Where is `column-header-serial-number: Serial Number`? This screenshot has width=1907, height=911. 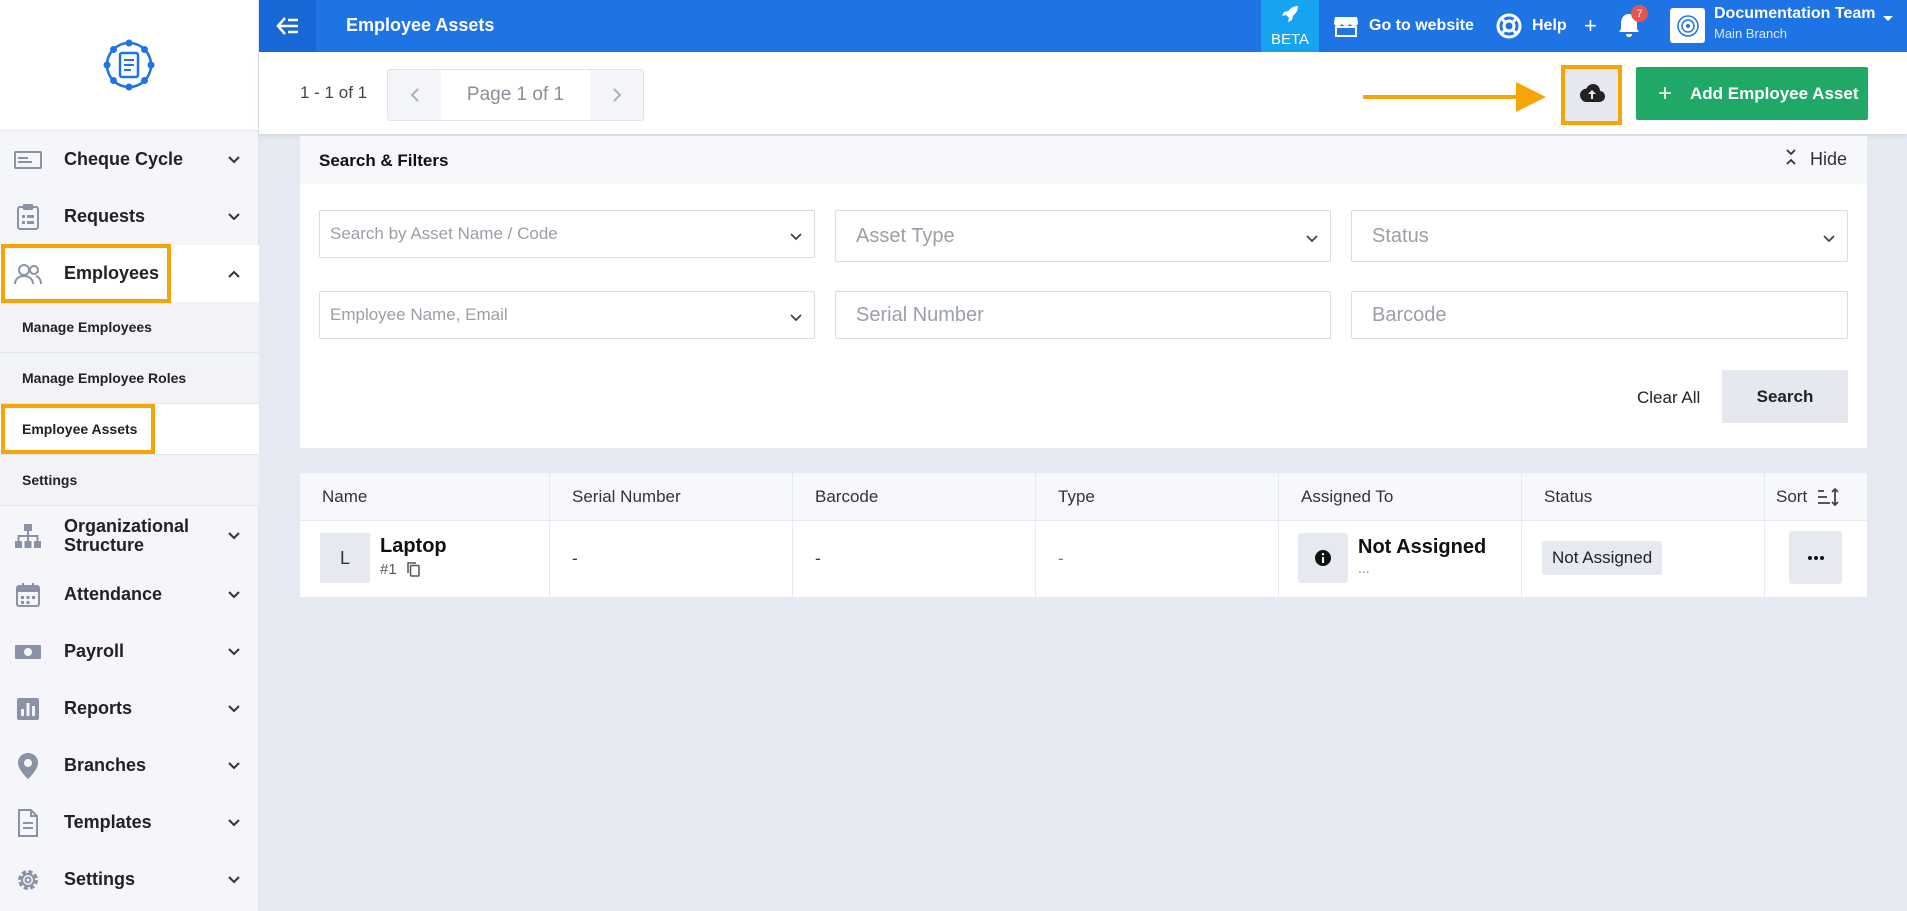
column-header-serial-number: Serial Number is located at coordinates (626, 497).